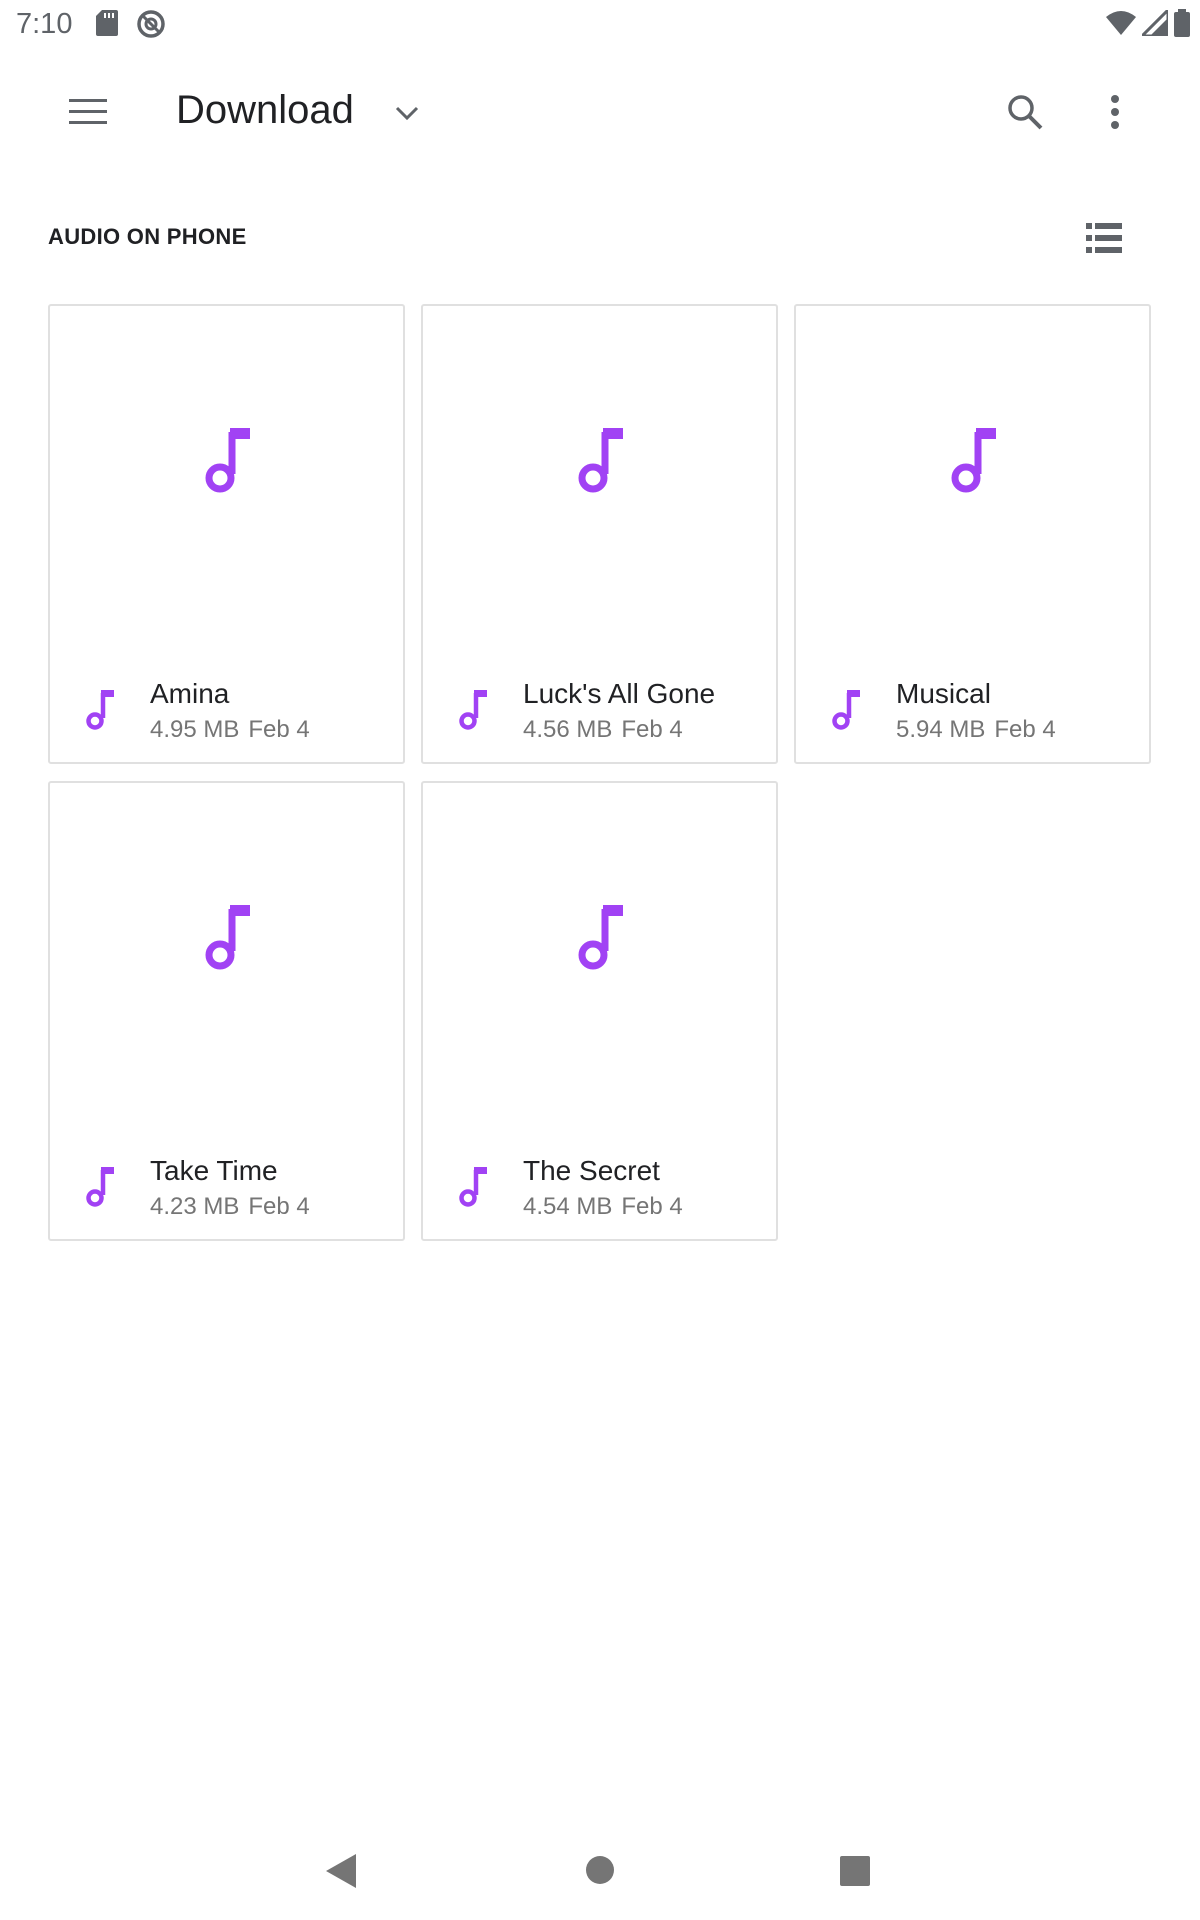  I want to click on file-name: Musical, so click(943, 693).